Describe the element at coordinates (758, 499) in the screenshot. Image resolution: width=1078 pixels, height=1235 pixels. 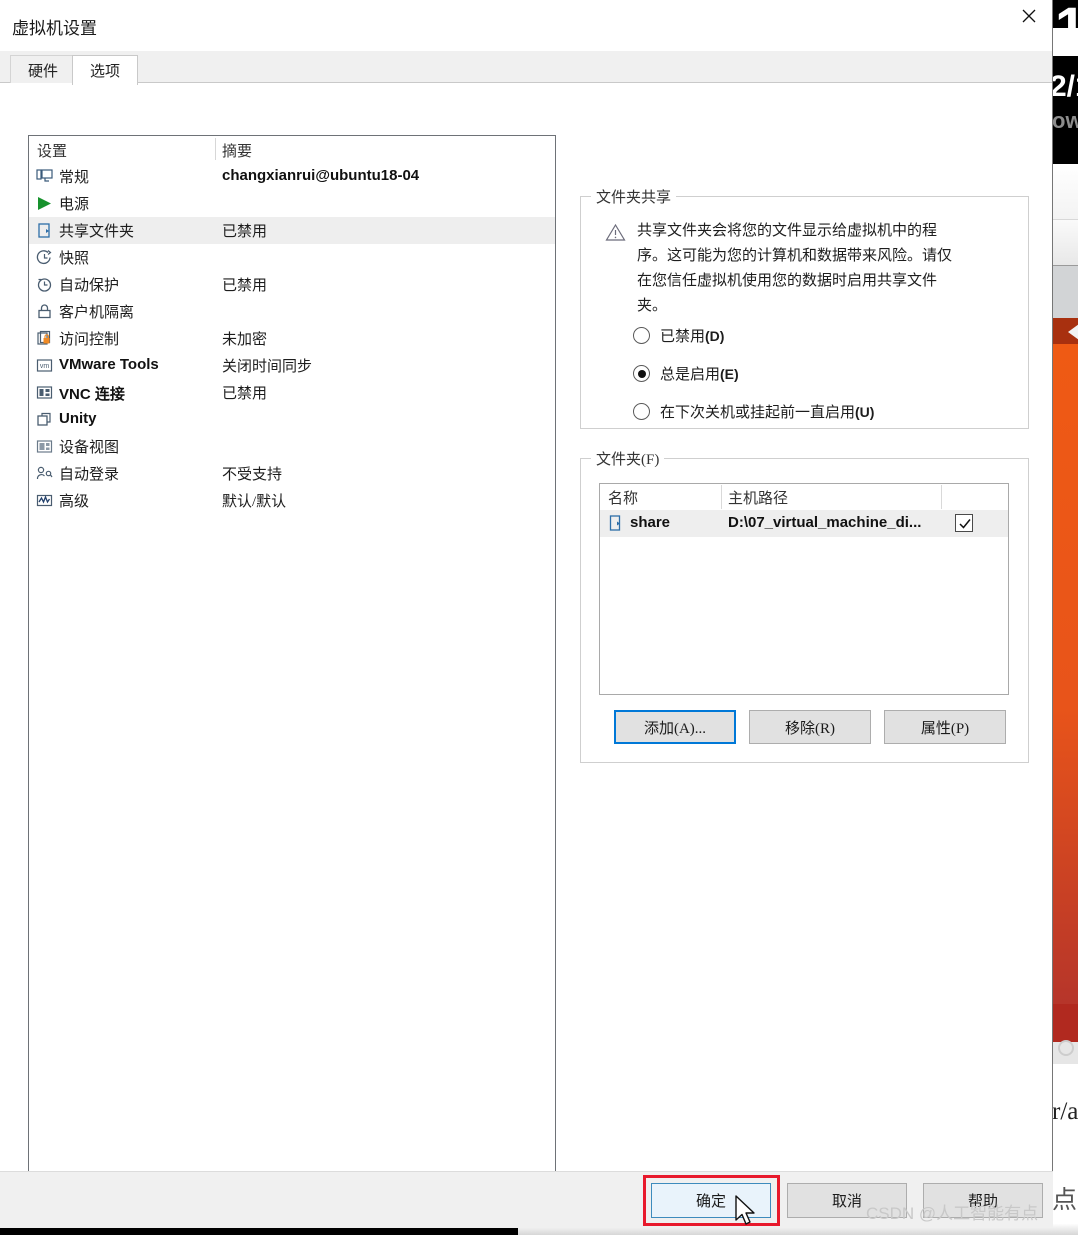
I see `col-header-path: 主机路径` at that location.